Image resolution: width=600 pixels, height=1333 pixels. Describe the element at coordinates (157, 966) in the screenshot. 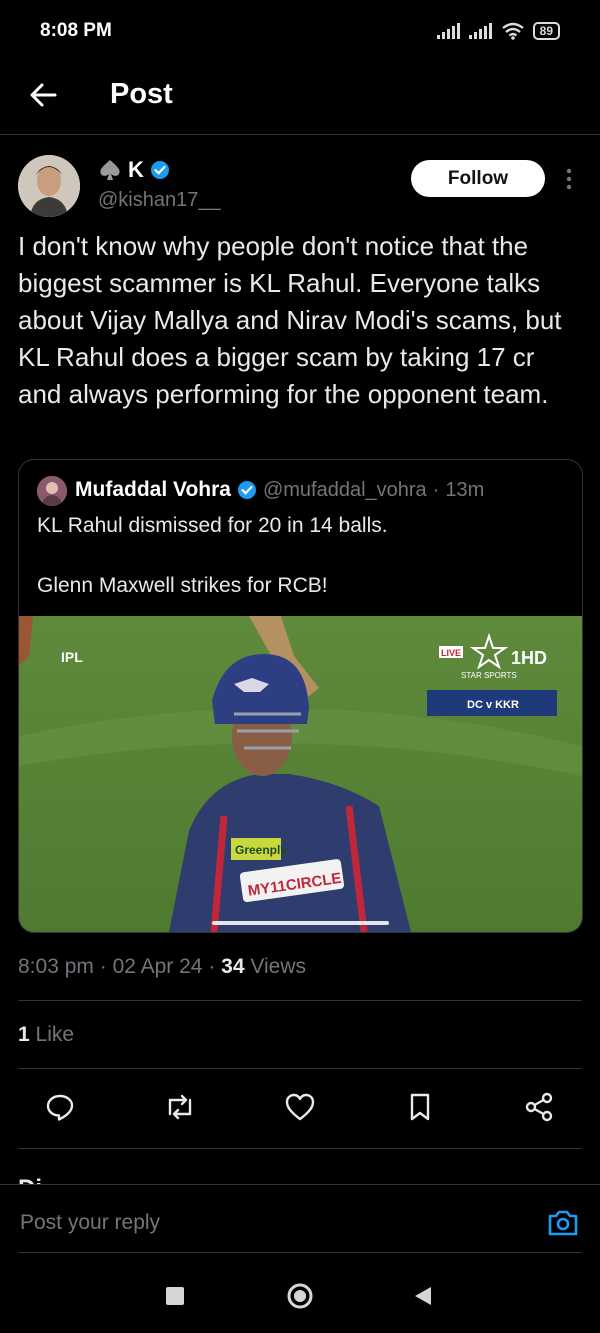

I see `post-date: 02 Apr 24` at that location.